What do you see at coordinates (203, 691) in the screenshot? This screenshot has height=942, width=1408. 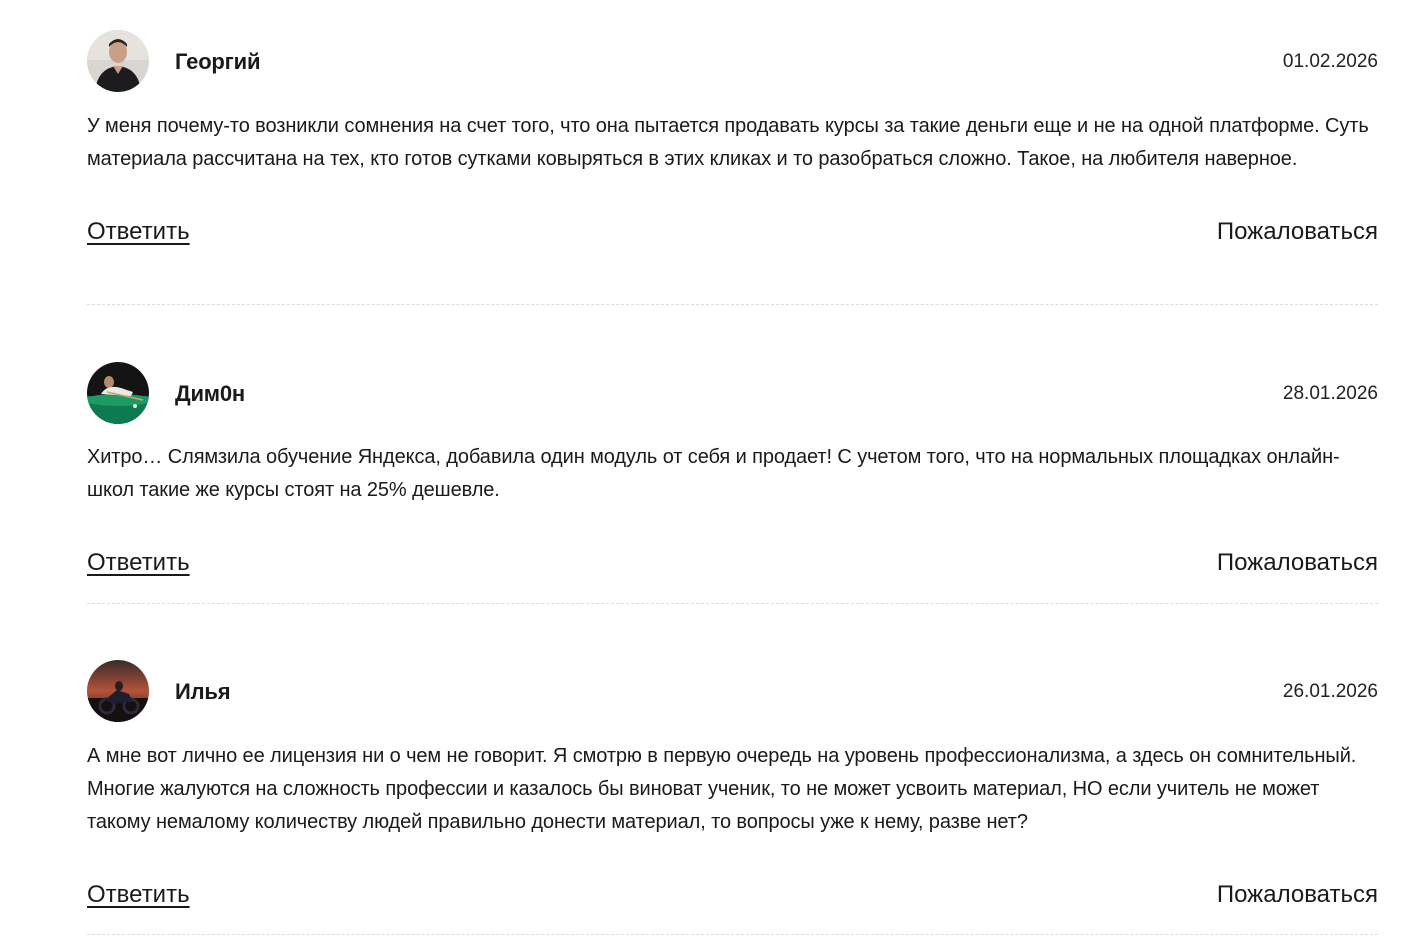 I see `comment-author: Илья` at bounding box center [203, 691].